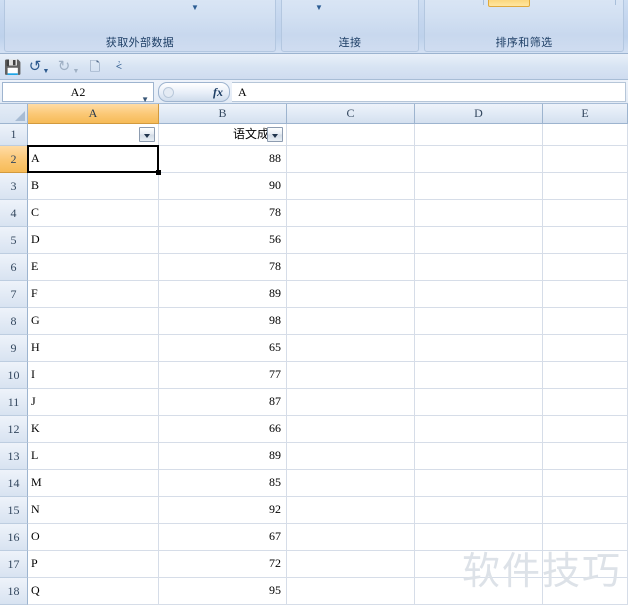 Image resolution: width=628 pixels, height=611 pixels. Describe the element at coordinates (351, 267) in the screenshot. I see `cell-C6` at that location.